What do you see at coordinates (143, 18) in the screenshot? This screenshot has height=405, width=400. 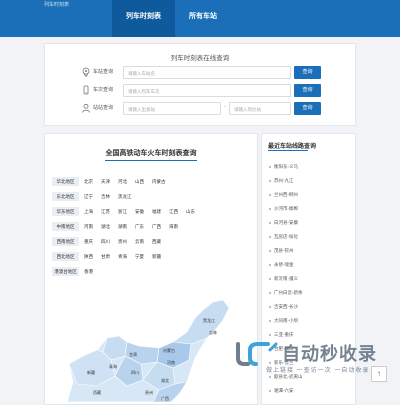 I see `nav-item-timetable: 列车时刻表` at bounding box center [143, 18].